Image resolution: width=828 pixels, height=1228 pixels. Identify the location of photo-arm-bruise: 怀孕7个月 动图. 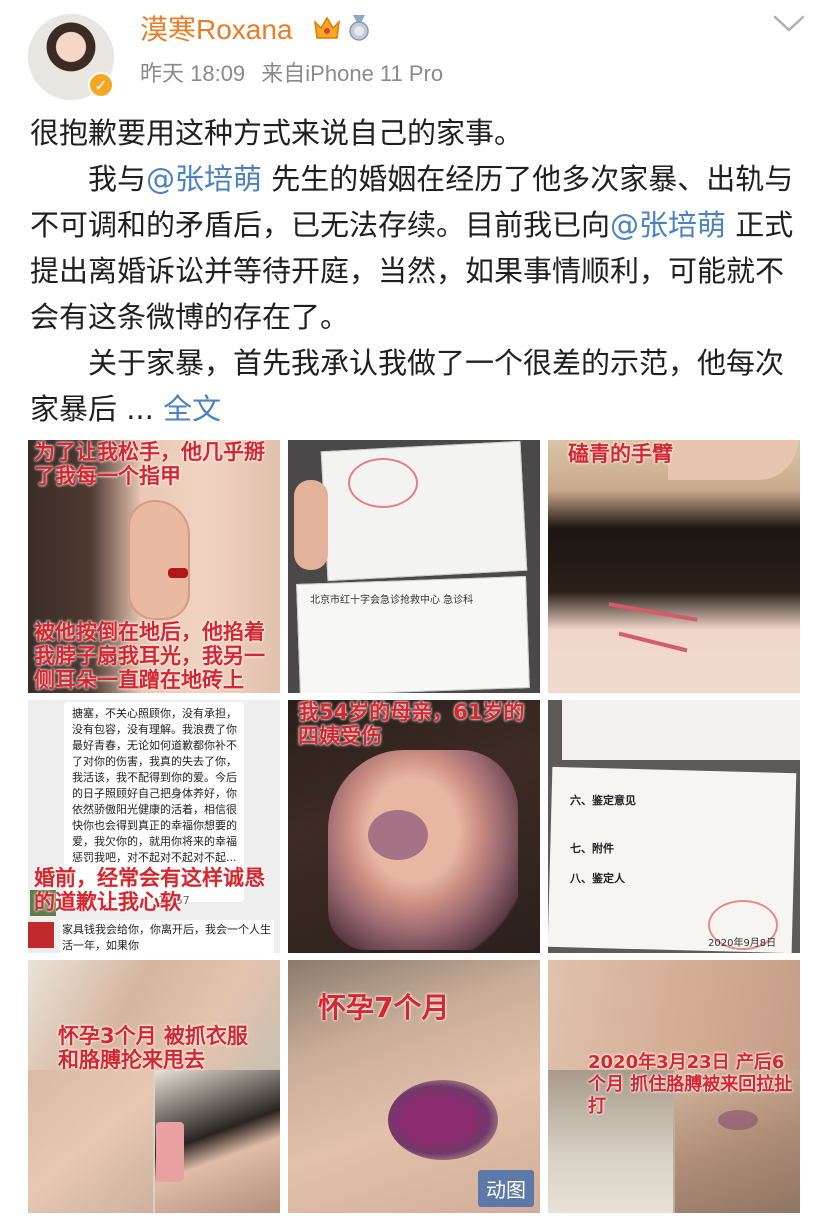
(414, 1086).